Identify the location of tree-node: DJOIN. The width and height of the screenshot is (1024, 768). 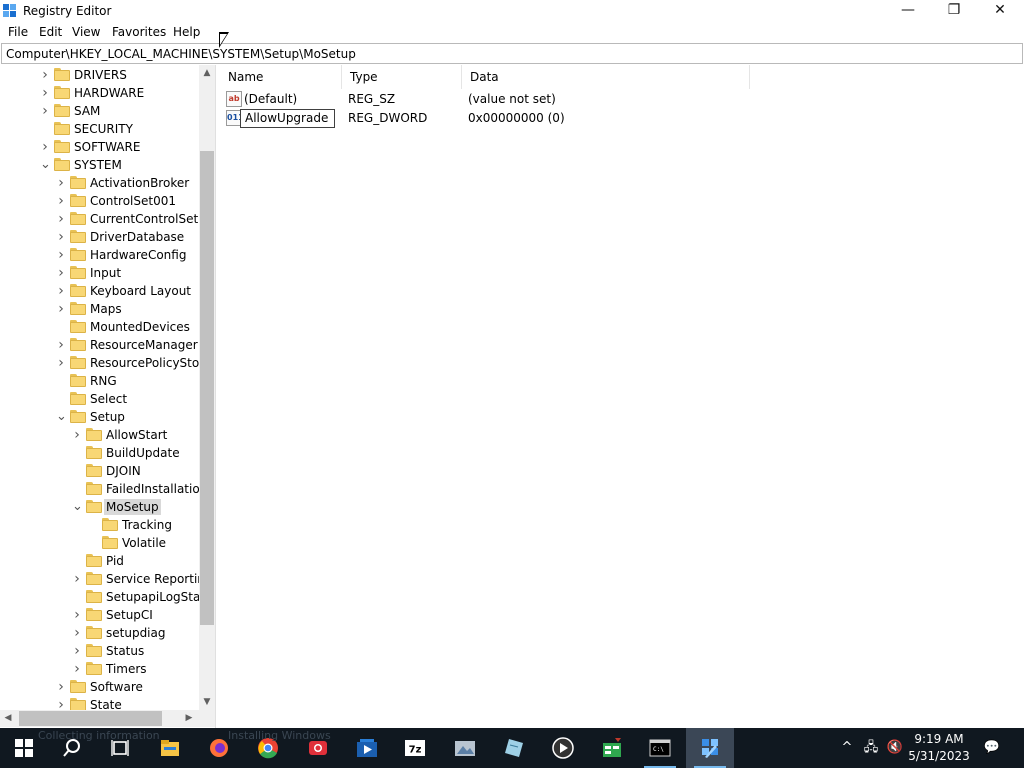
(99, 471).